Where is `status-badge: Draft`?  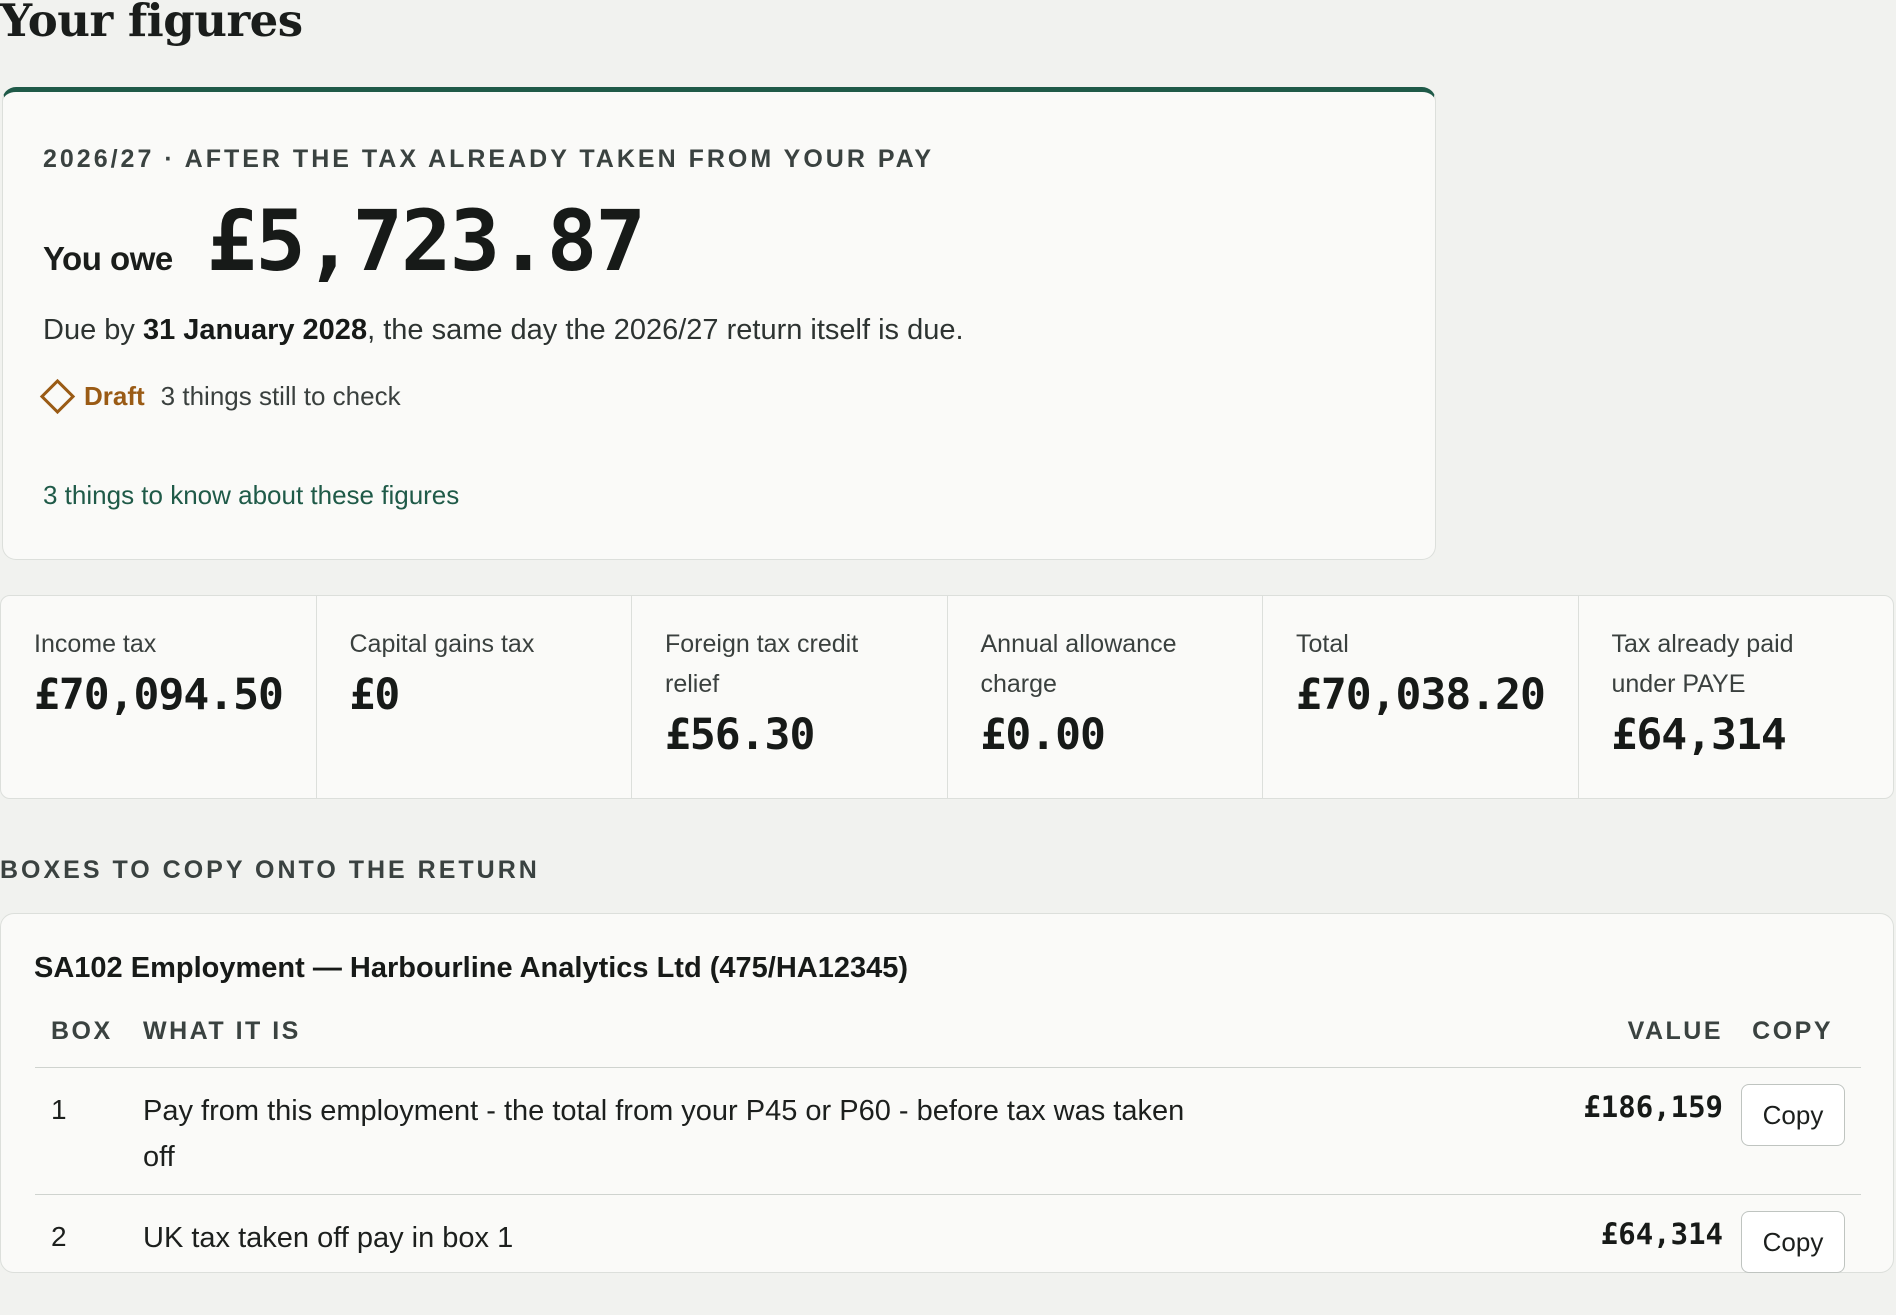
status-badge: Draft is located at coordinates (114, 396).